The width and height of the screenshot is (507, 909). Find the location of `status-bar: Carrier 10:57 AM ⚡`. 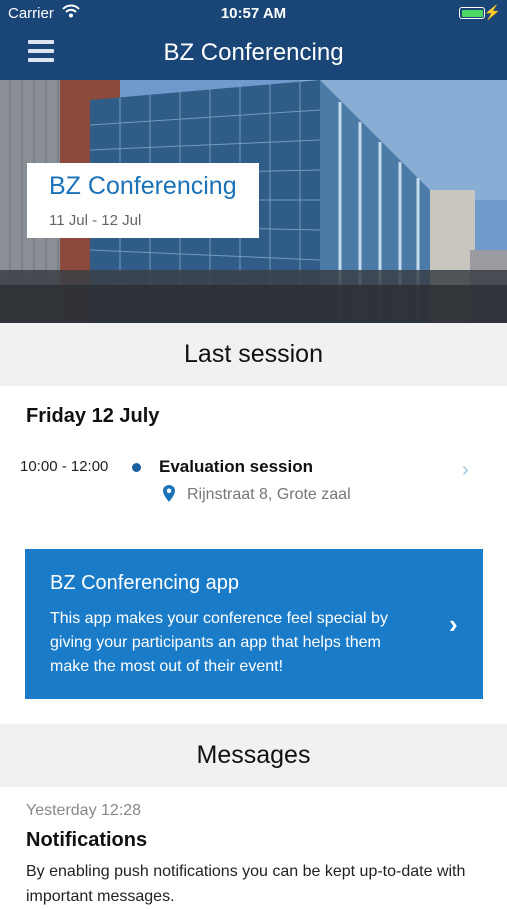

status-bar: Carrier 10:57 AM ⚡ is located at coordinates (253, 14).